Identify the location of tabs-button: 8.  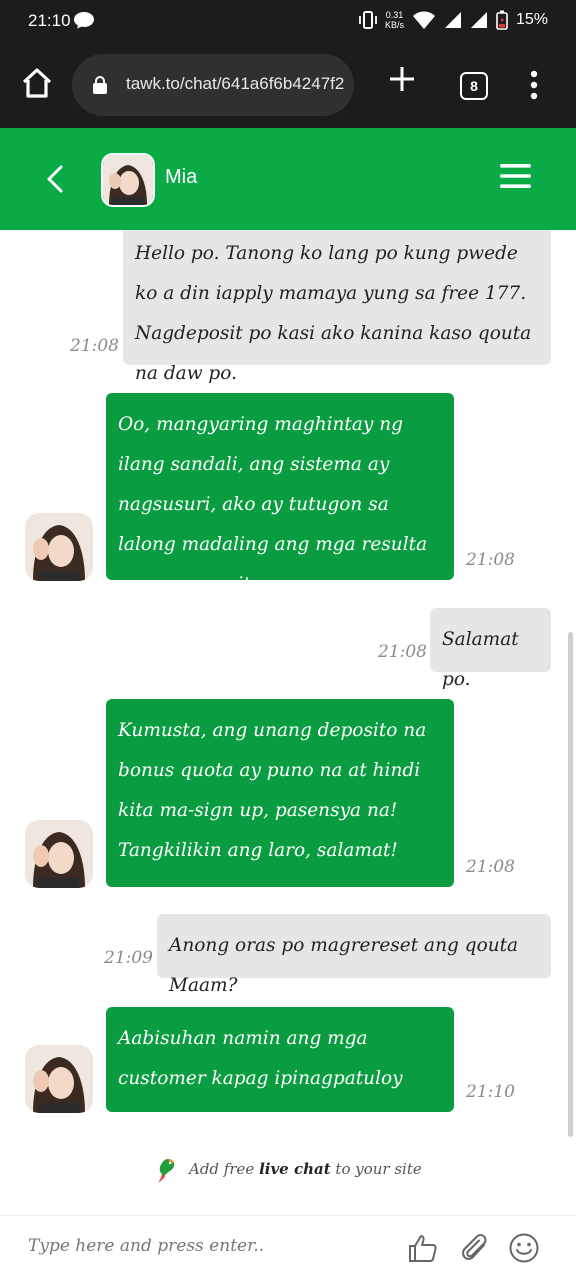
(474, 86).